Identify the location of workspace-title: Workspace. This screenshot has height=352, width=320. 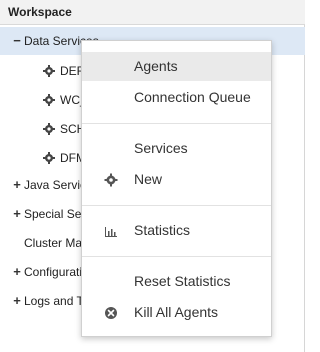
(40, 12).